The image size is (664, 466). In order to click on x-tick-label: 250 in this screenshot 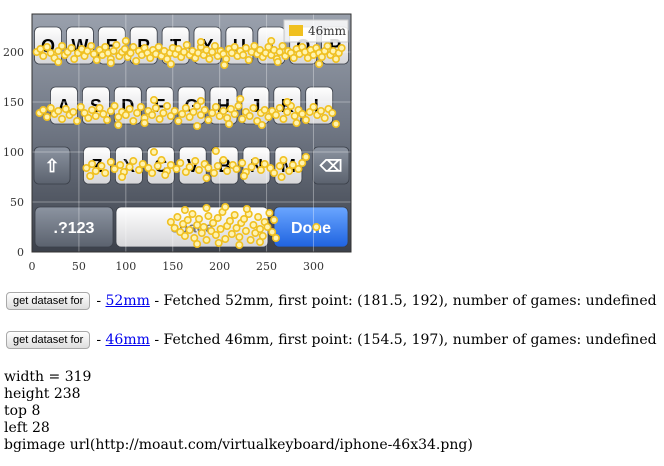, I will do `click(266, 266)`.